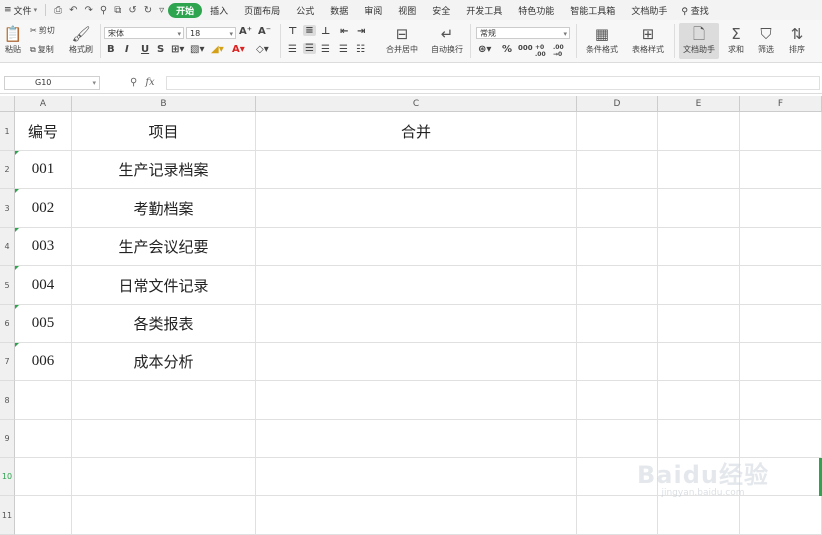  Describe the element at coordinates (238, 49) in the screenshot. I see `font-color-icon: A▾` at that location.